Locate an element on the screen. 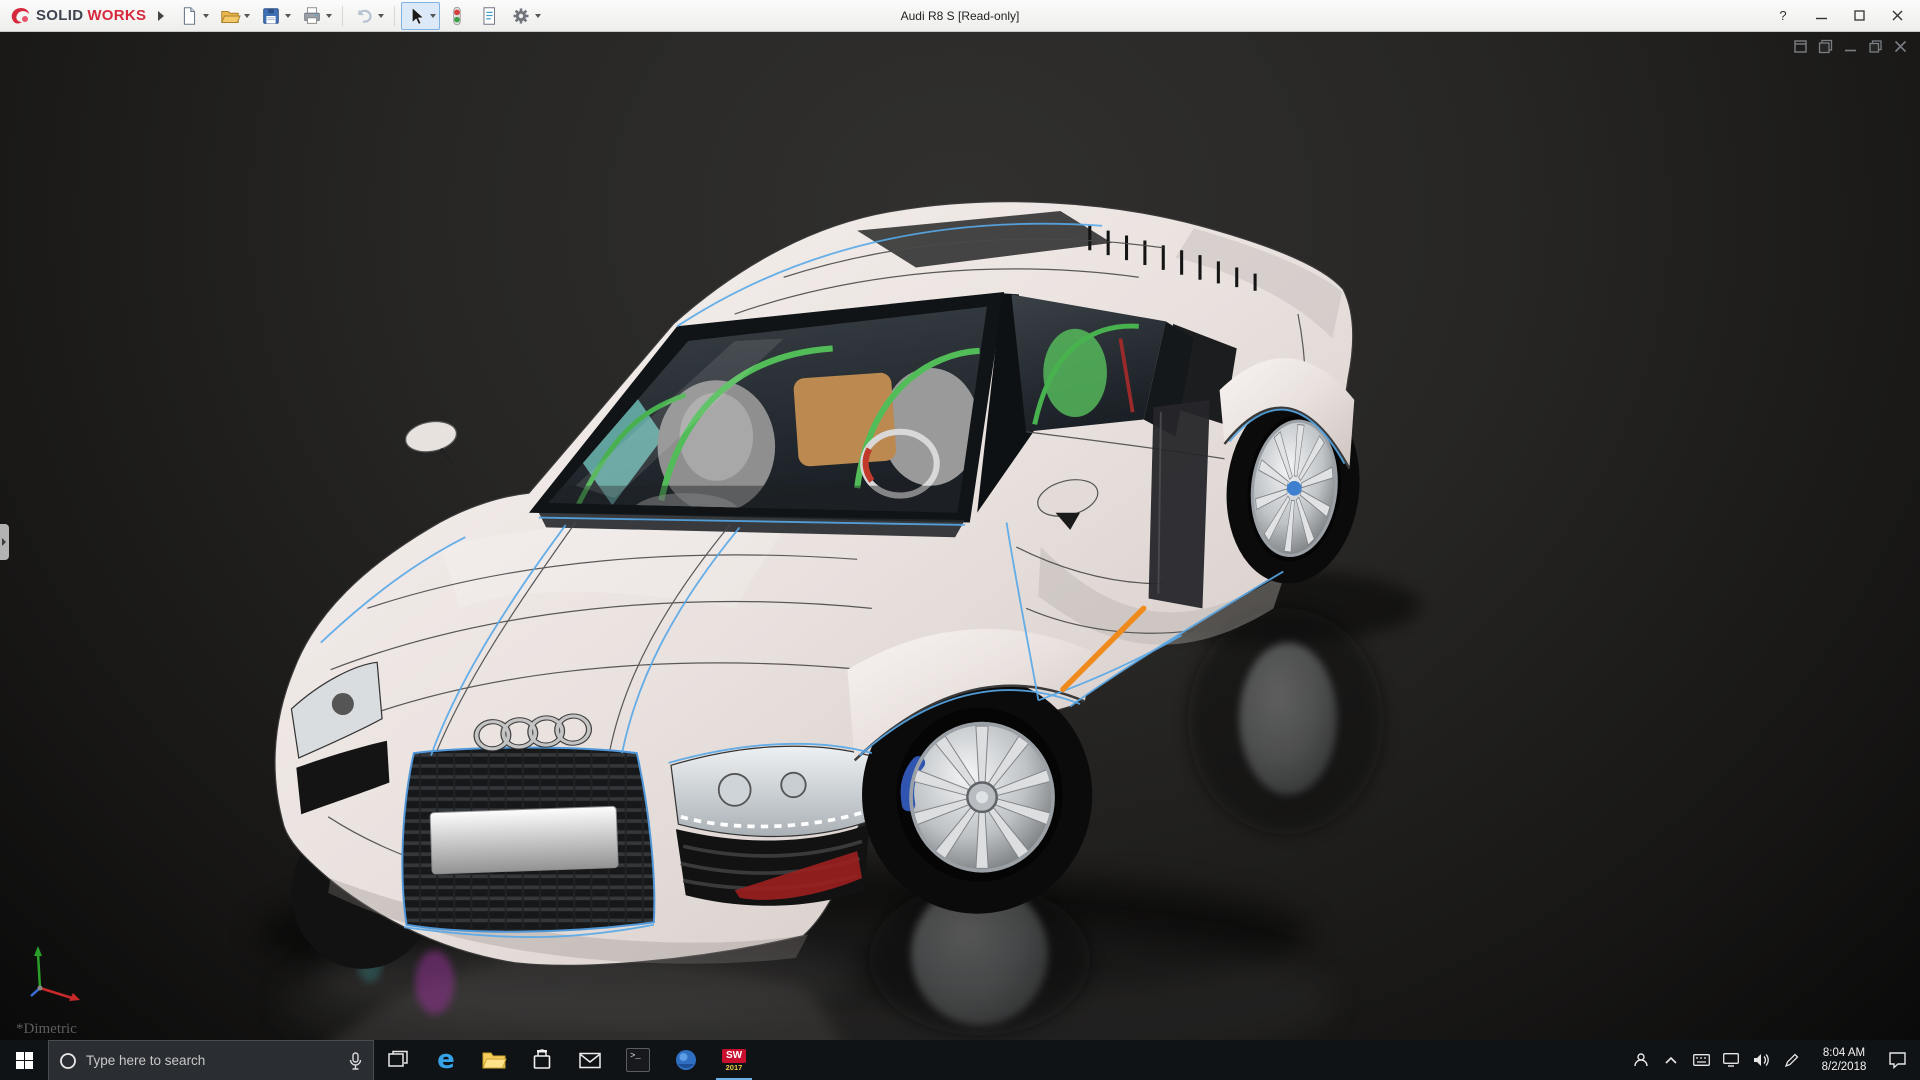 This screenshot has width=1920, height=1080. window-controls: ? is located at coordinates (1842, 16).